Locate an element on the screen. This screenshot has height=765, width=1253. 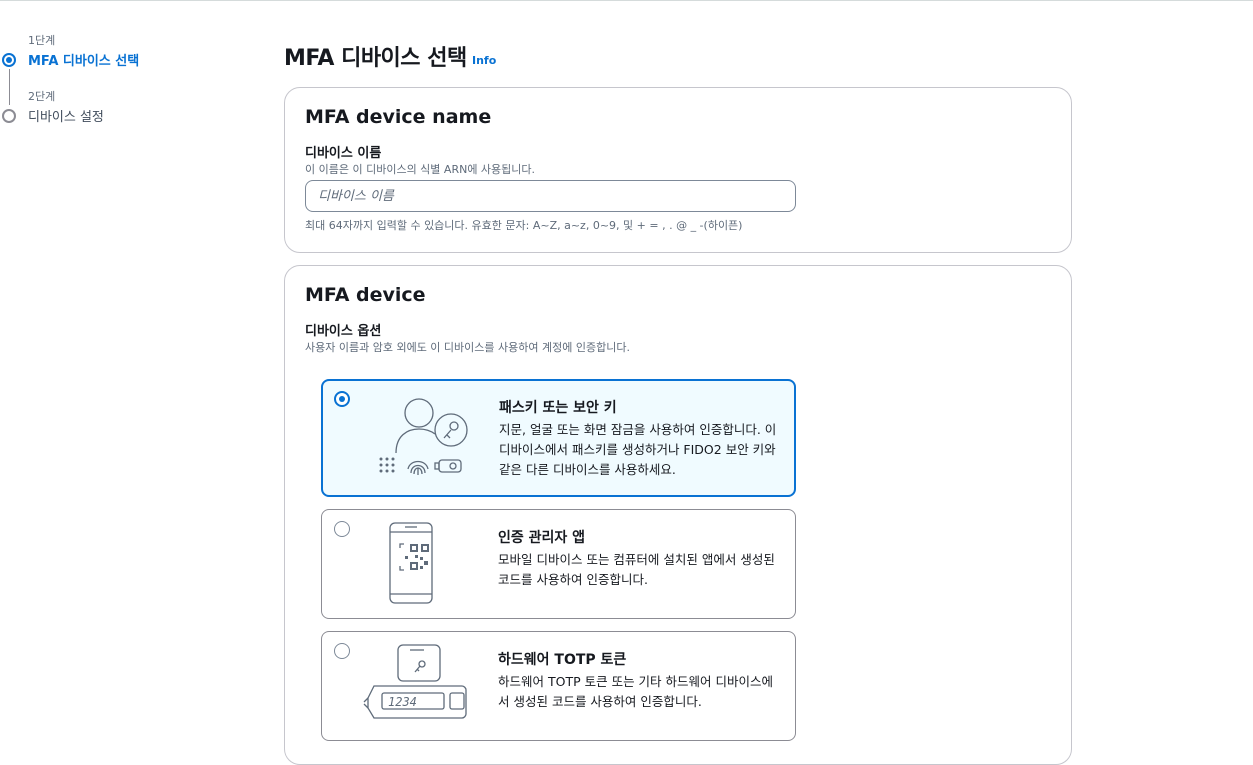
top-divider is located at coordinates (626, 0).